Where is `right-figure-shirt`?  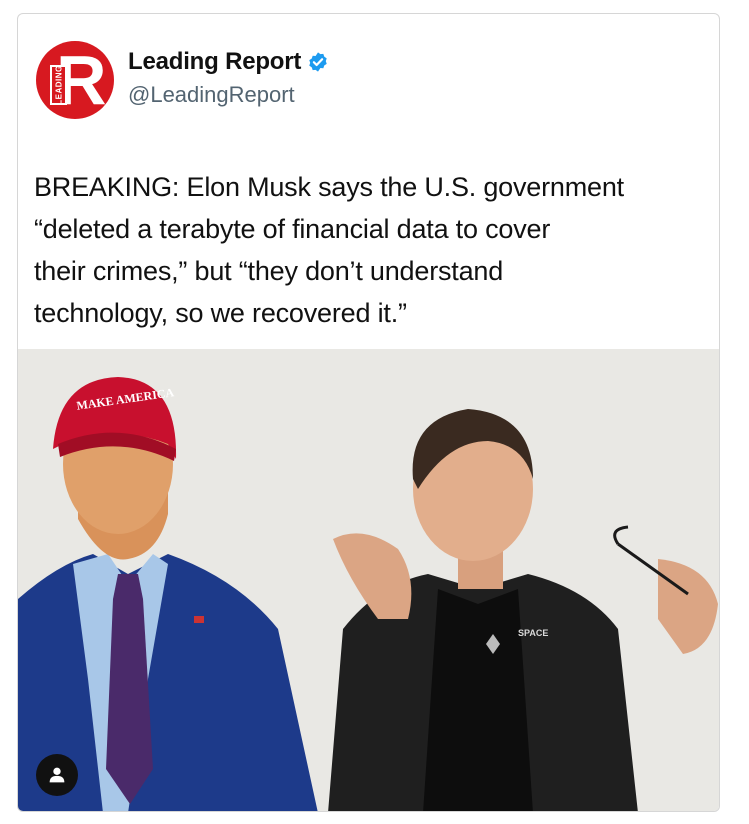
right-figure-shirt is located at coordinates (478, 700).